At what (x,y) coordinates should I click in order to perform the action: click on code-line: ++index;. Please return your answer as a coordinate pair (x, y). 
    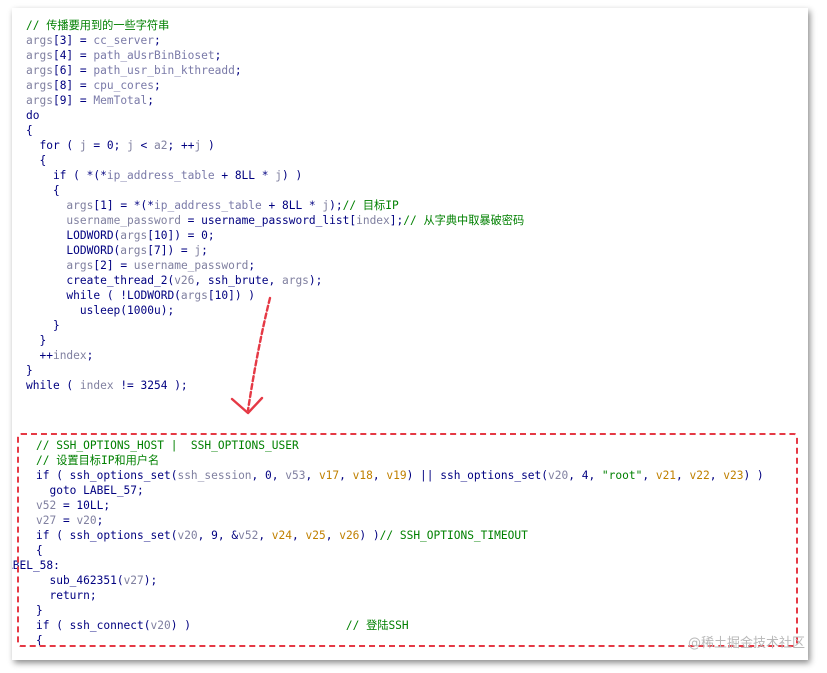
    Looking at the image, I should click on (417, 355).